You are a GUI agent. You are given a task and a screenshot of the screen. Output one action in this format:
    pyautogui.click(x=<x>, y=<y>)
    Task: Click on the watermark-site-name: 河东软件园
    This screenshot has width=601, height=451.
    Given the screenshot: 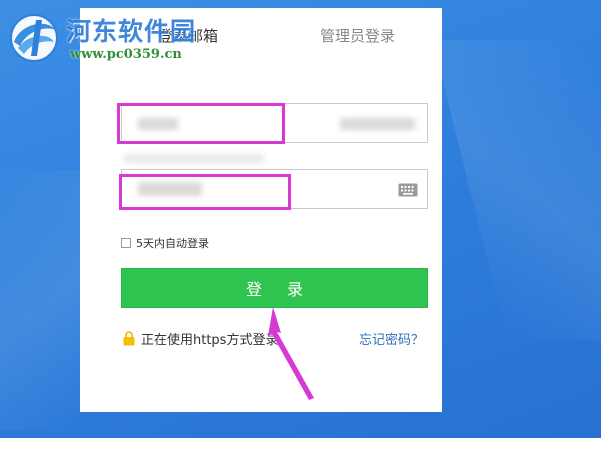 What is the action you would take?
    pyautogui.click(x=131, y=31)
    